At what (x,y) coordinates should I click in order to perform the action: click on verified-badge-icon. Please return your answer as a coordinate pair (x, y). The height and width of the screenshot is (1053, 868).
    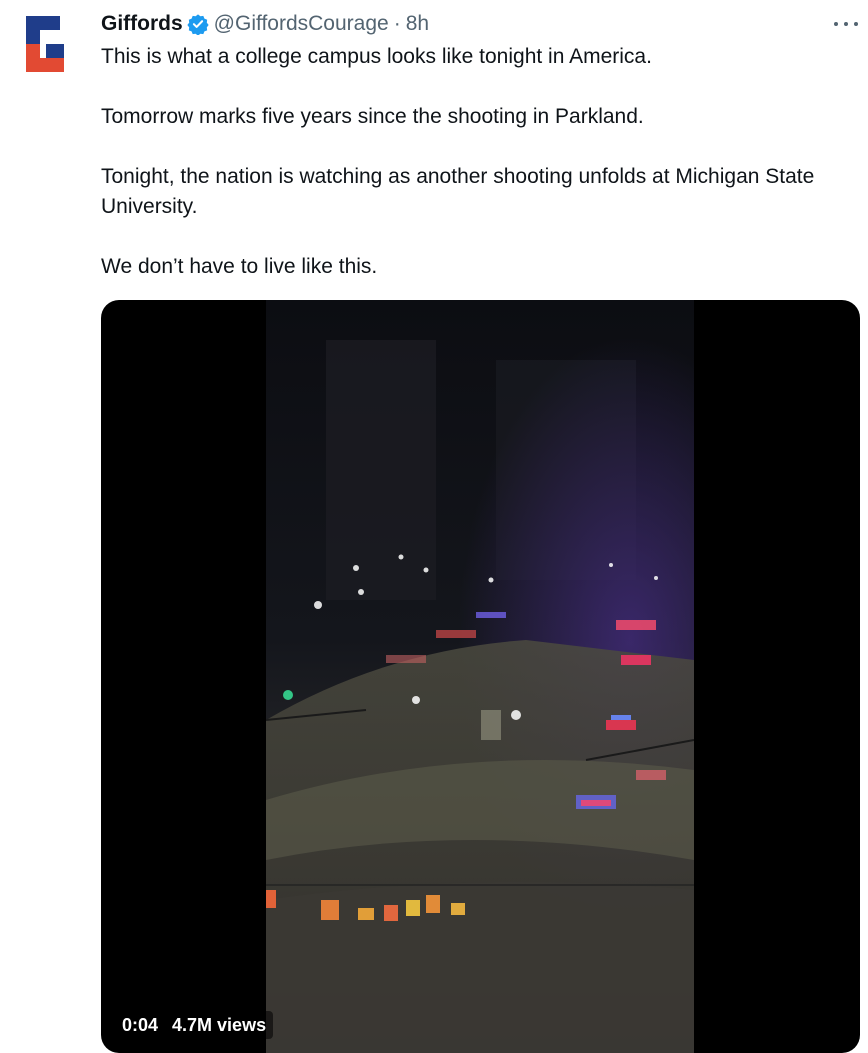
    Looking at the image, I should click on (198, 24).